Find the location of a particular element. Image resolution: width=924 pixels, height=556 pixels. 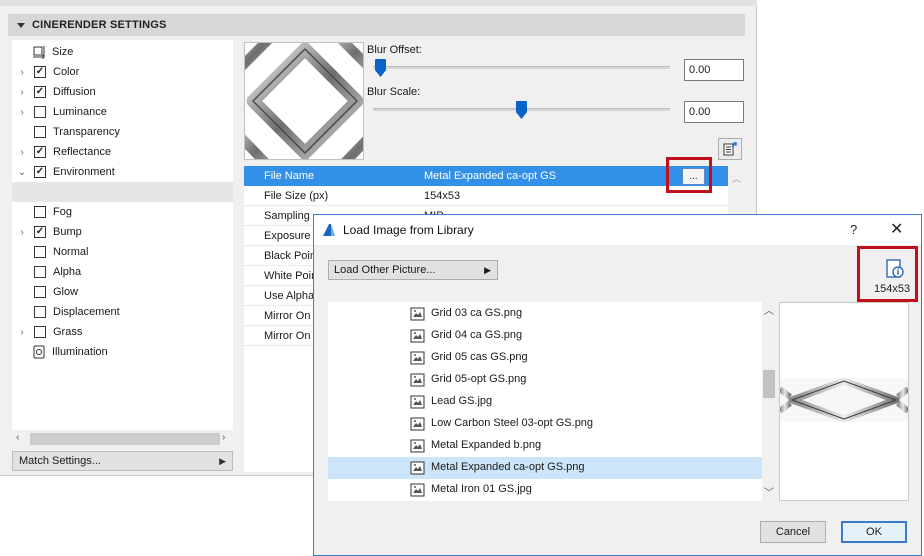

library-file-item: Metal Expanded ca-opt GS.png is located at coordinates (545, 468).